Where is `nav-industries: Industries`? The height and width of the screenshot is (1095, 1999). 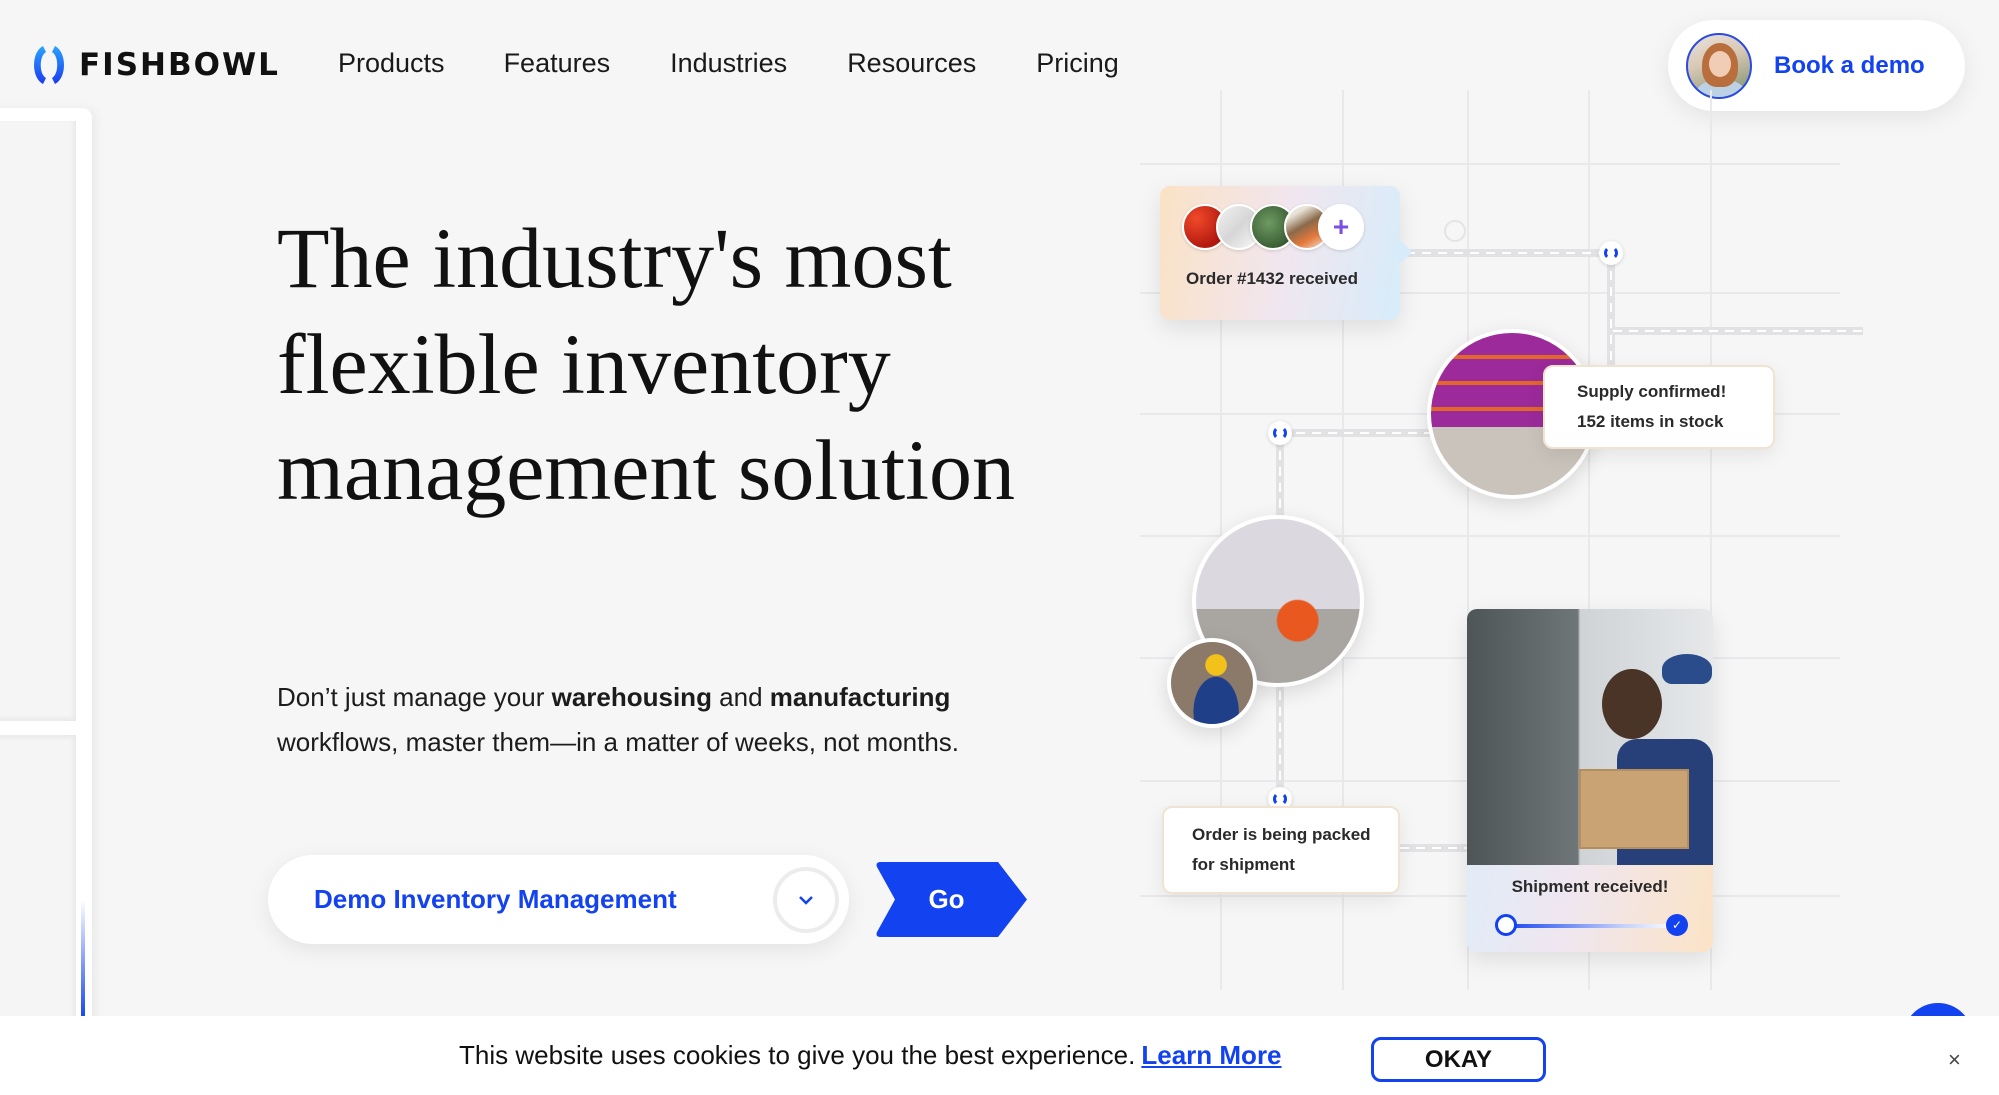
nav-industries: Industries is located at coordinates (728, 63).